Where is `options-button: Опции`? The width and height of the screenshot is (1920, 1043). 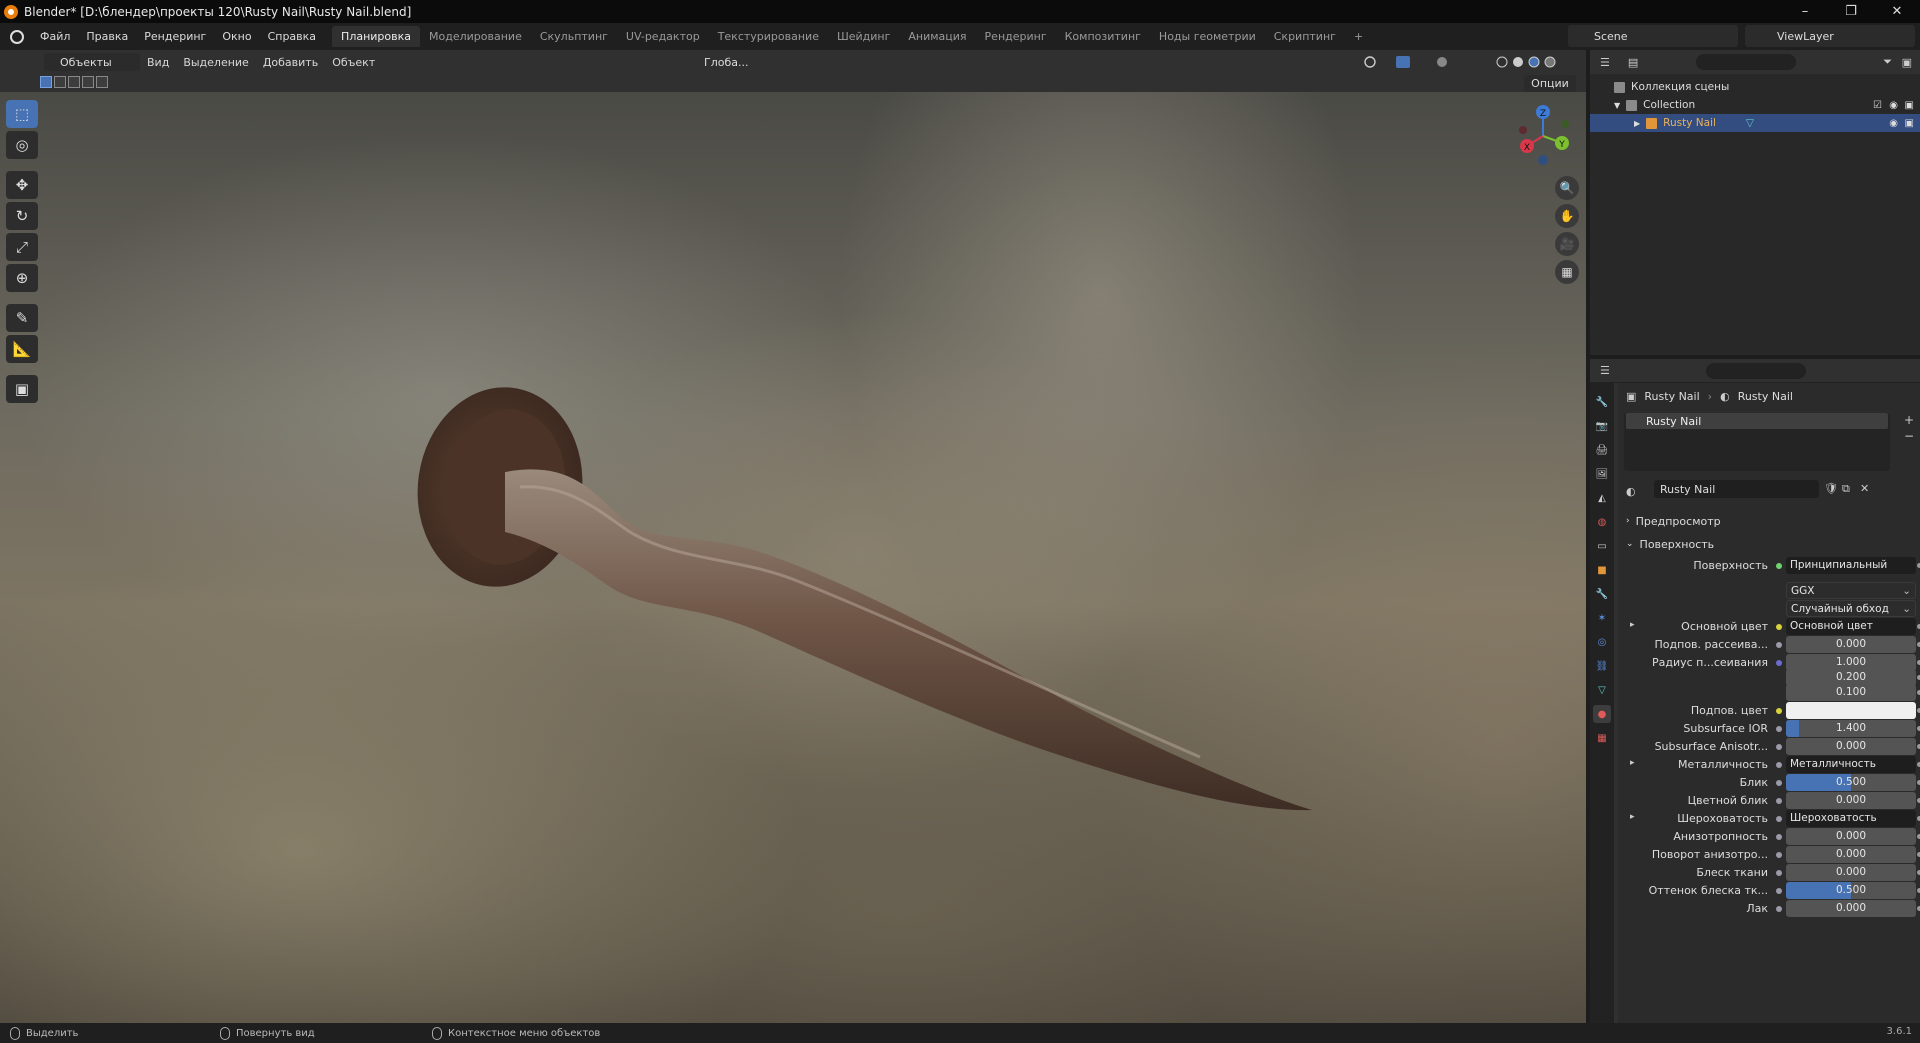
options-button: Опции is located at coordinates (1550, 83).